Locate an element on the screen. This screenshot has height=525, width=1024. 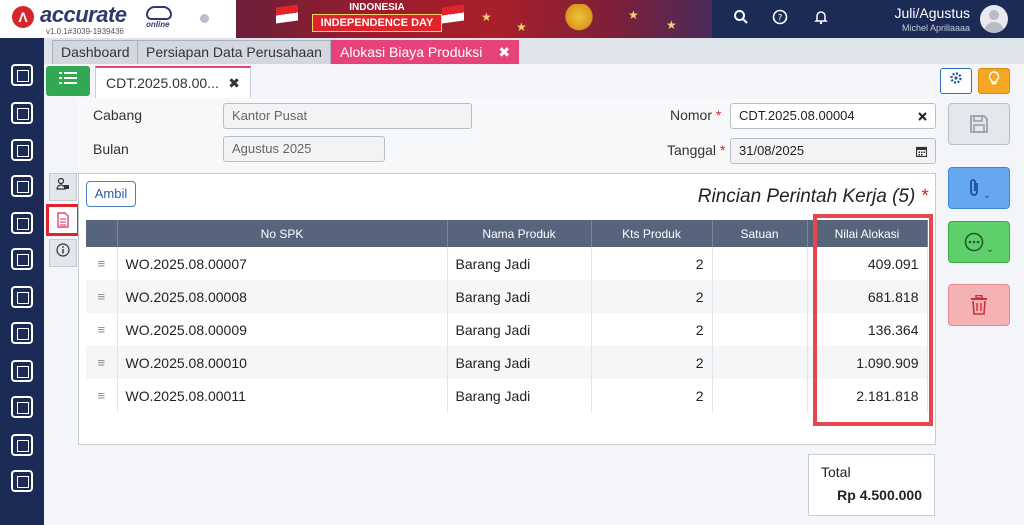
calendar-icon is located at coordinates (921, 152).